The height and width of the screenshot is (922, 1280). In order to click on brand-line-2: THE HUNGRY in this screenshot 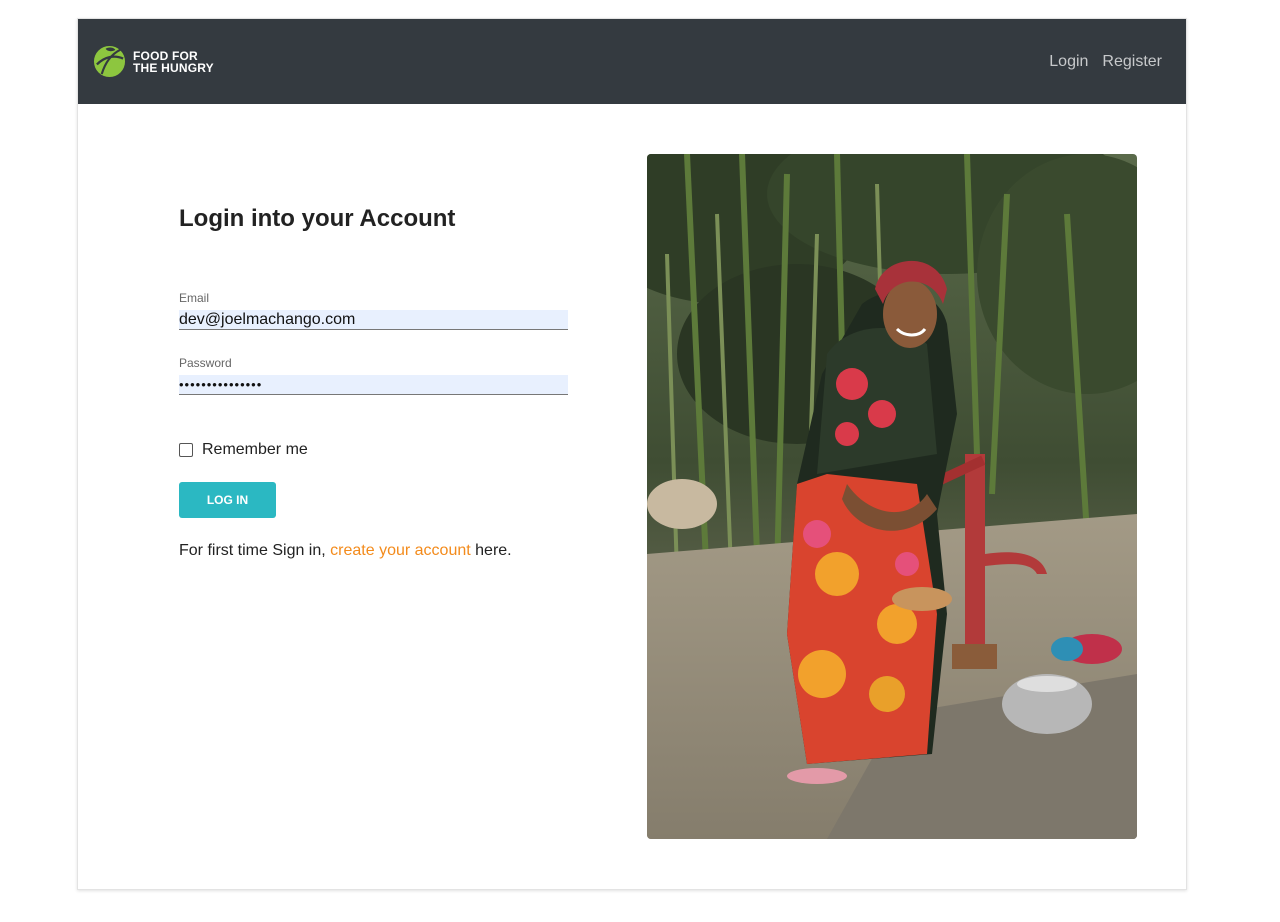, I will do `click(173, 67)`.